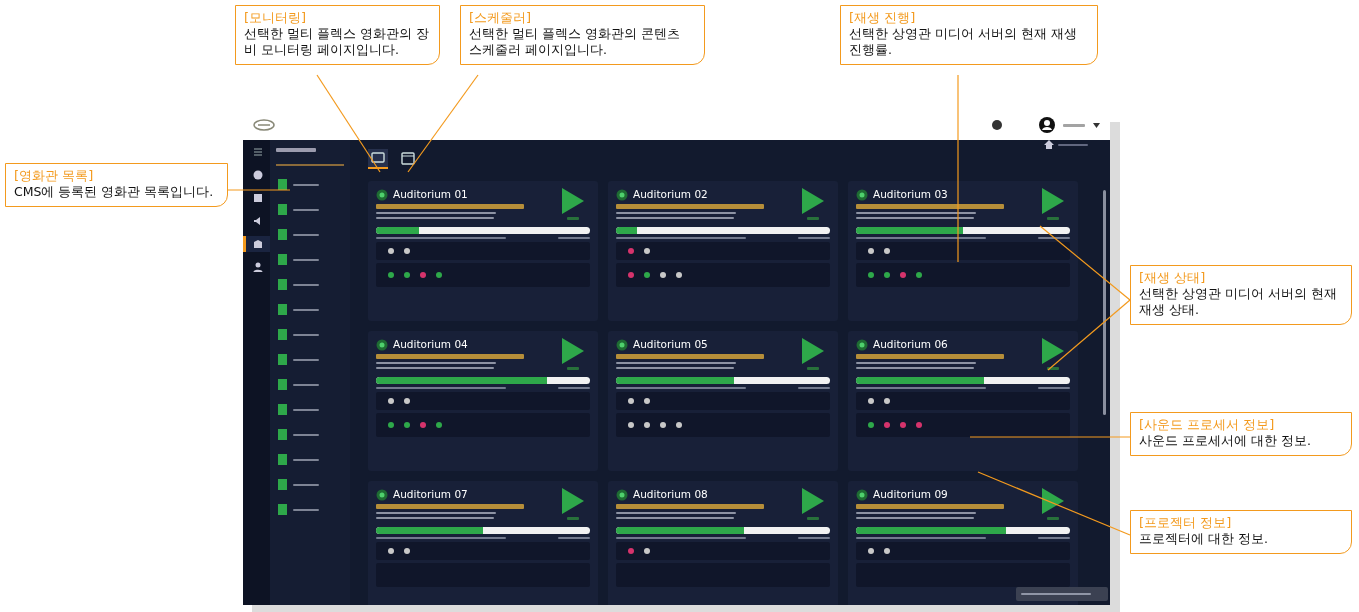  Describe the element at coordinates (1186, 523) in the screenshot. I see `callout-title: [프로젝터 정보]` at that location.